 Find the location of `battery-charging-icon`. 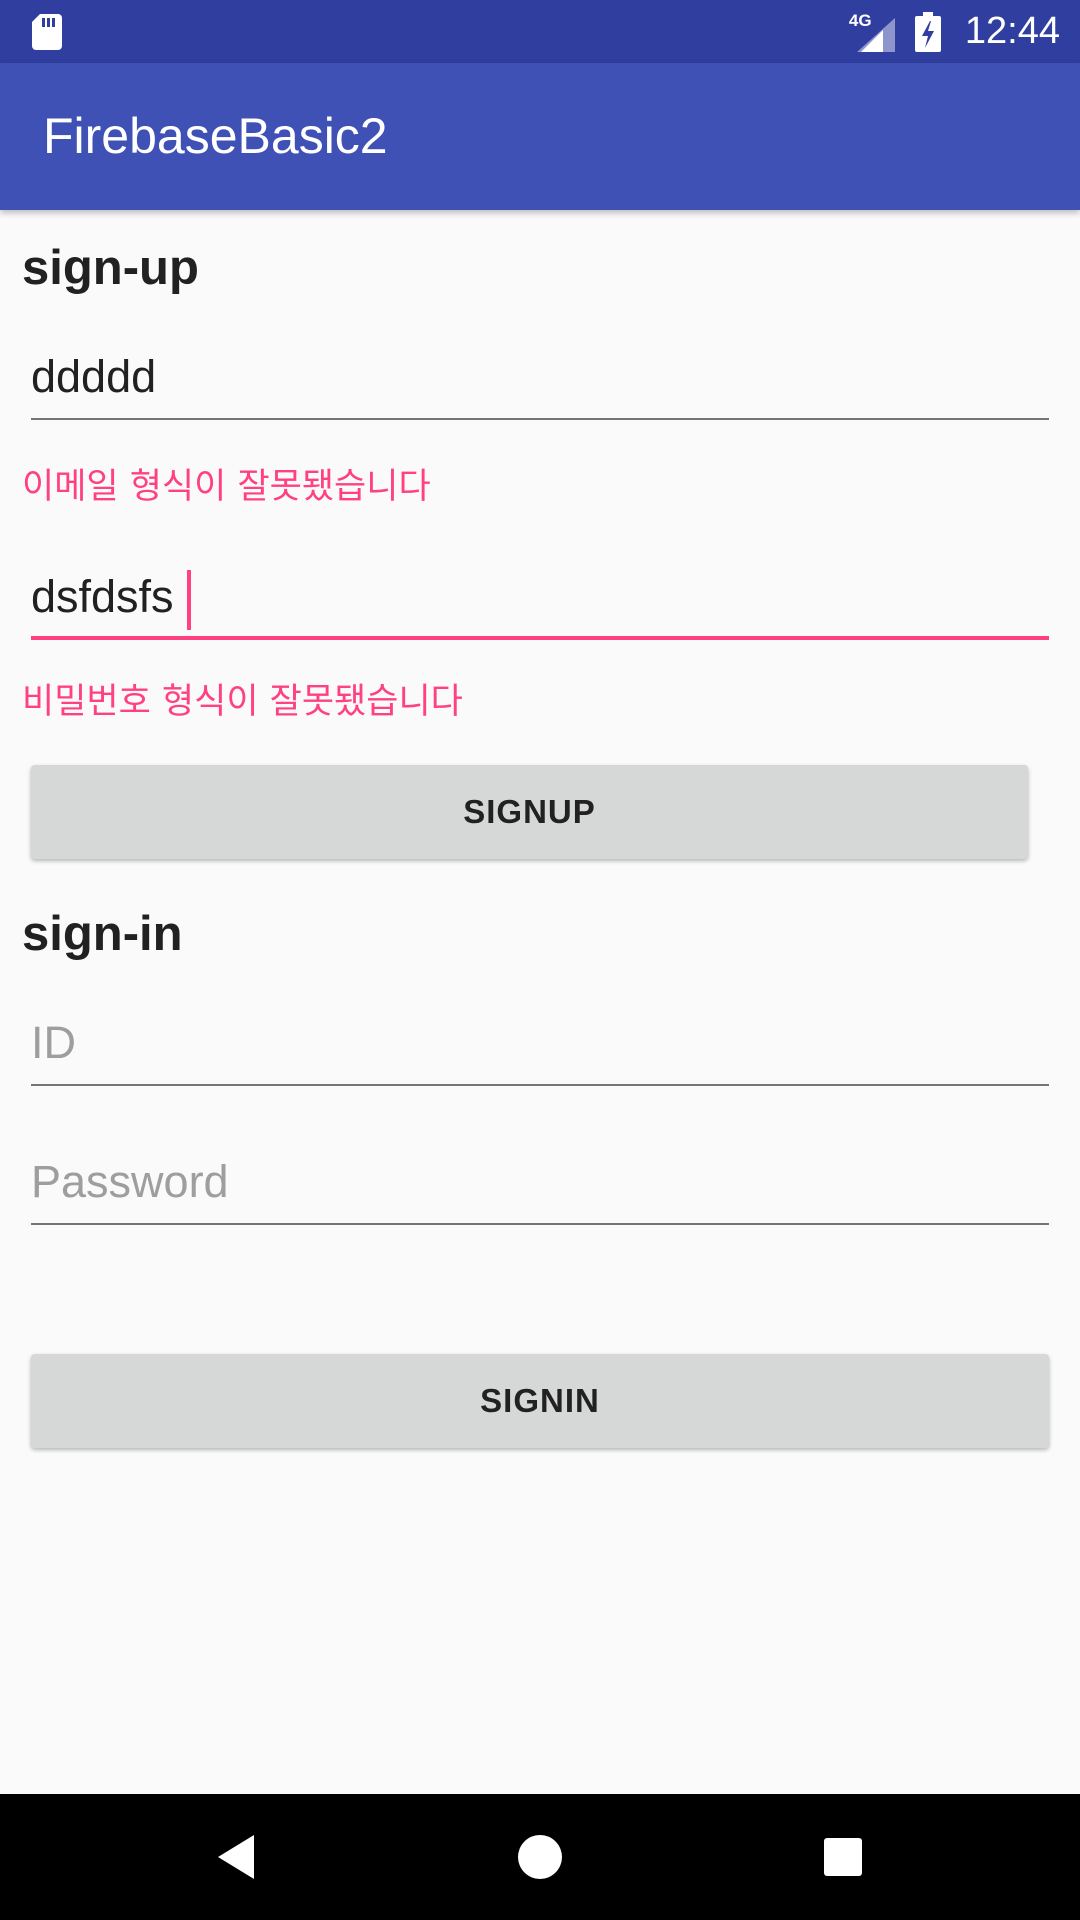

battery-charging-icon is located at coordinates (927, 31).